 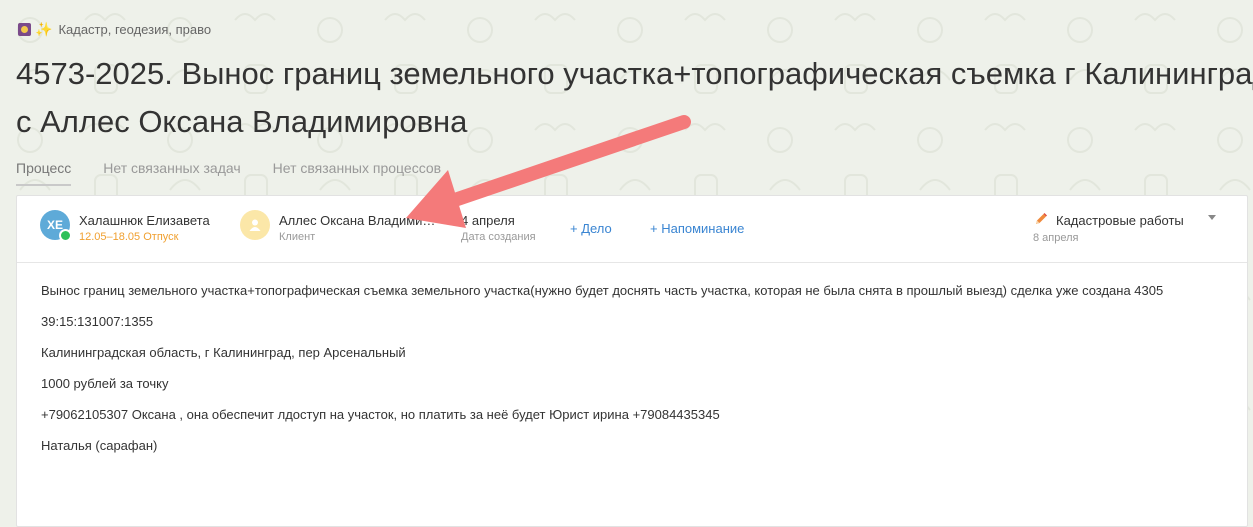 What do you see at coordinates (105, 383) in the screenshot?
I see `description-line: 1000 рублей за точку` at bounding box center [105, 383].